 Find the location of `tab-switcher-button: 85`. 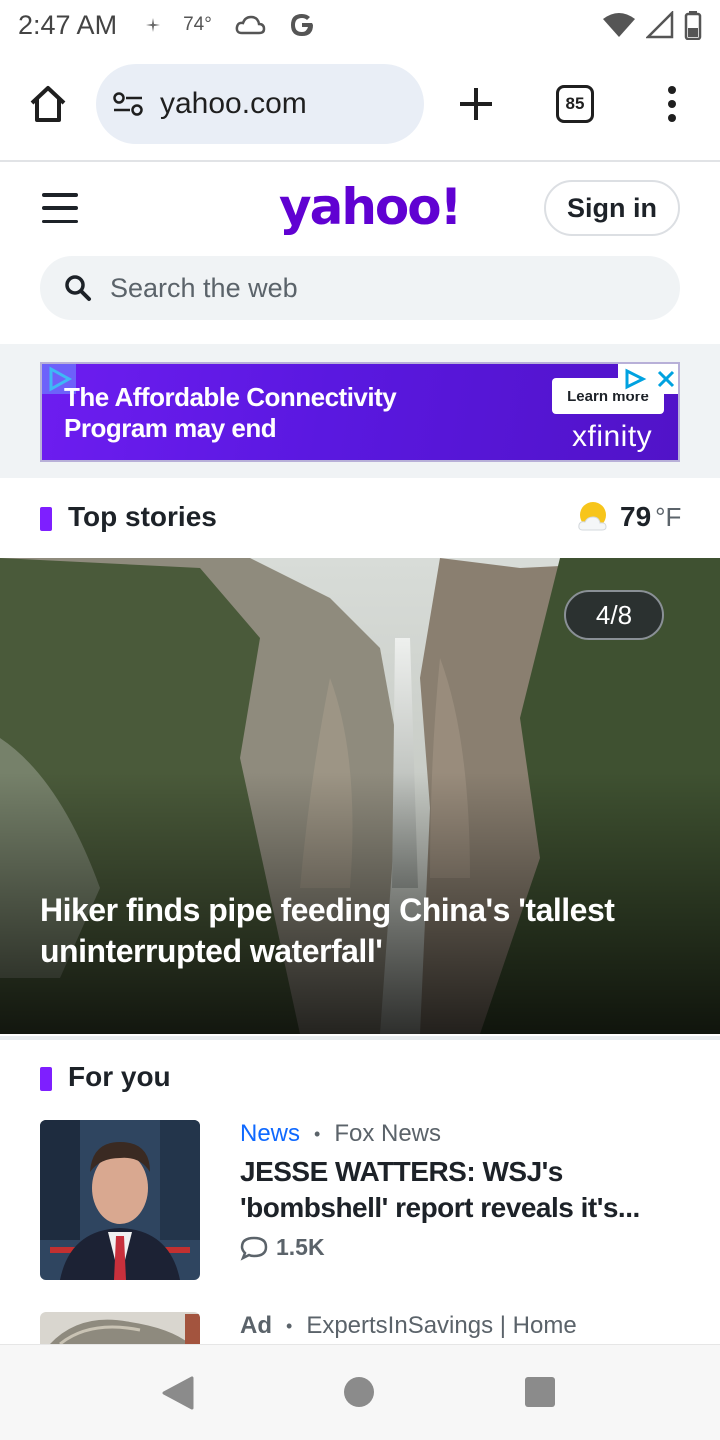

tab-switcher-button: 85 is located at coordinates (575, 104).